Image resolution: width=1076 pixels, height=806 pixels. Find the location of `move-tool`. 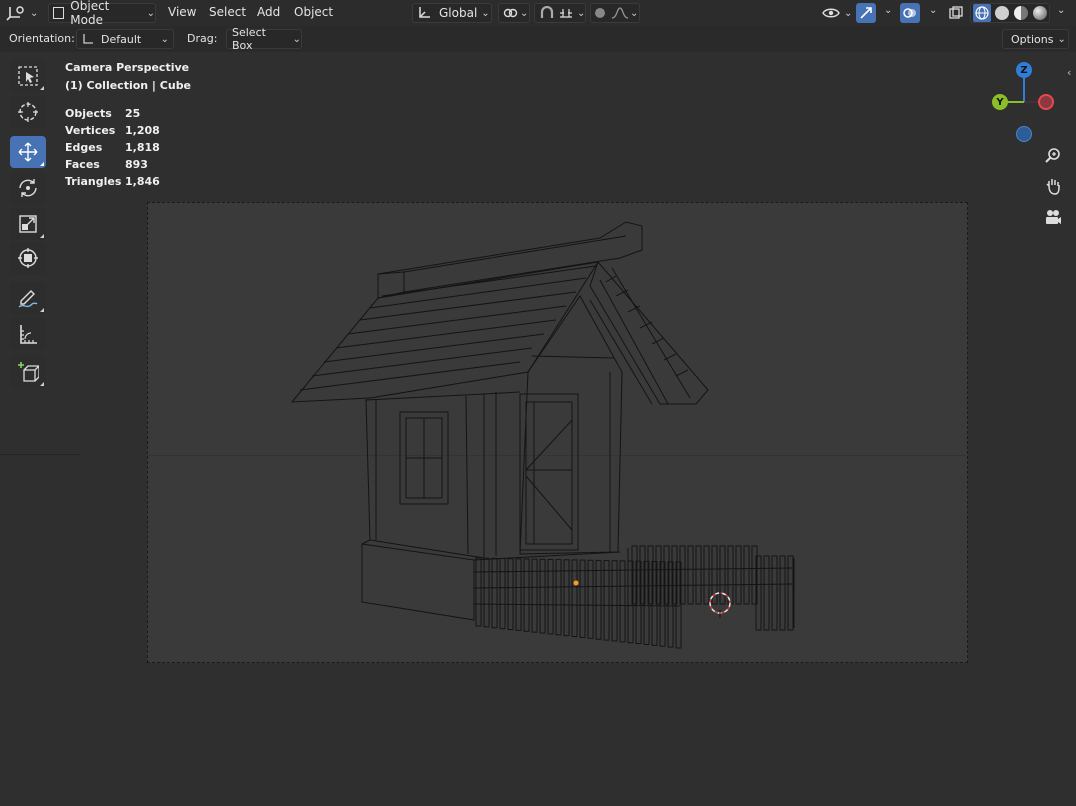

move-tool is located at coordinates (28, 152).